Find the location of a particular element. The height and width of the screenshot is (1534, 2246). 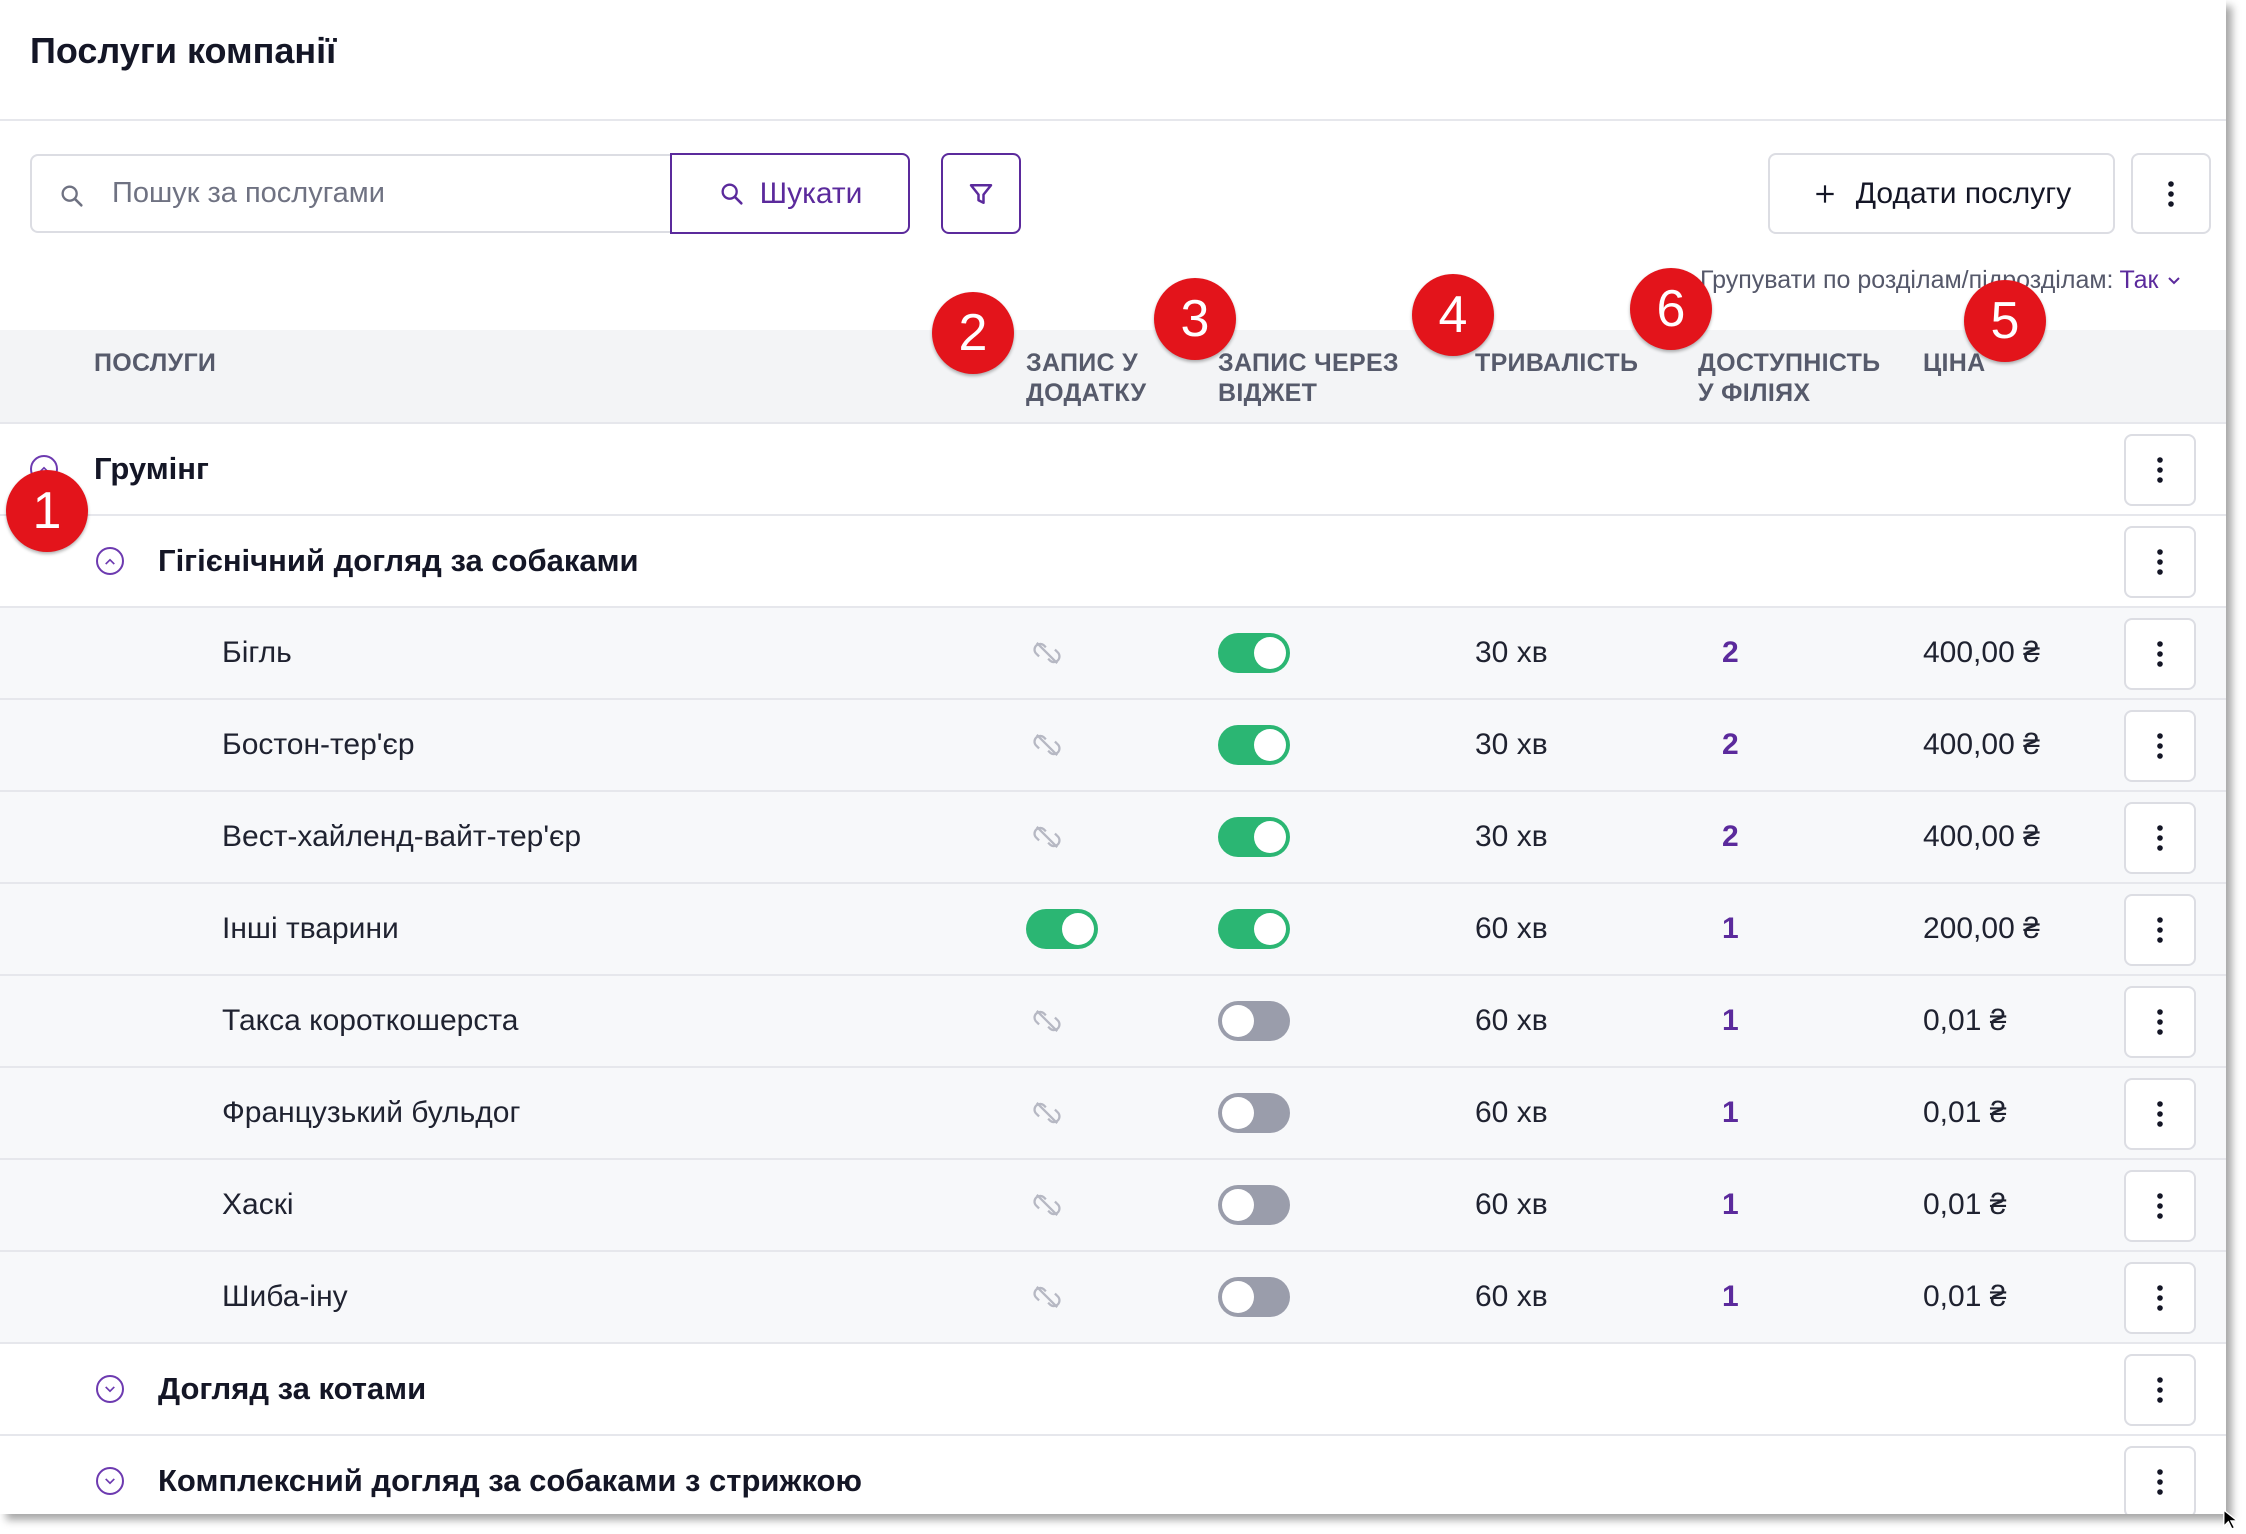

service-row: Хаскі 60 хв 1 0,01 ₴ is located at coordinates (1113, 1206).